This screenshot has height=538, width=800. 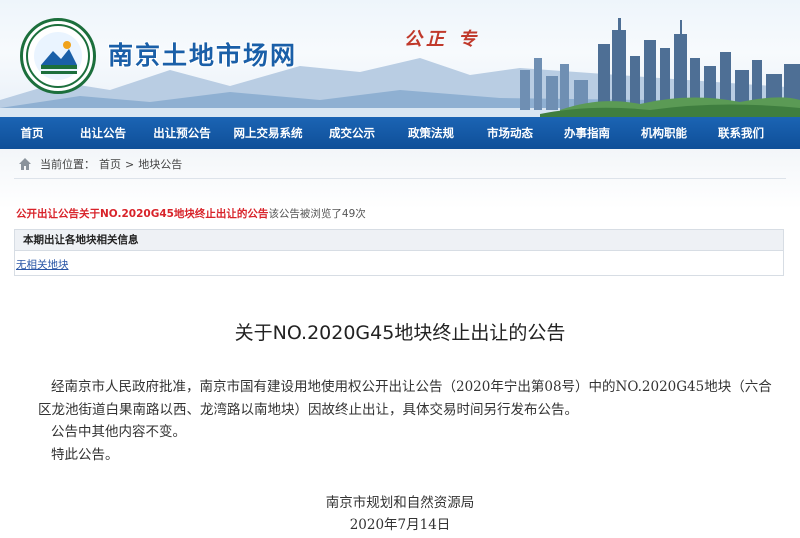 I want to click on article-signature: 南京市规划和自然资源局 2020年7月14日, so click(x=400, y=514).